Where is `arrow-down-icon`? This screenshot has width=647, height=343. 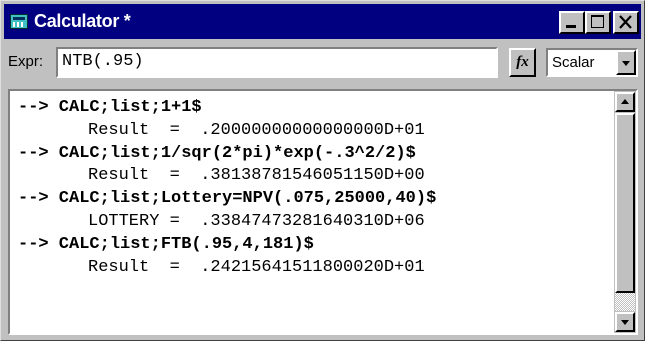 arrow-down-icon is located at coordinates (625, 322).